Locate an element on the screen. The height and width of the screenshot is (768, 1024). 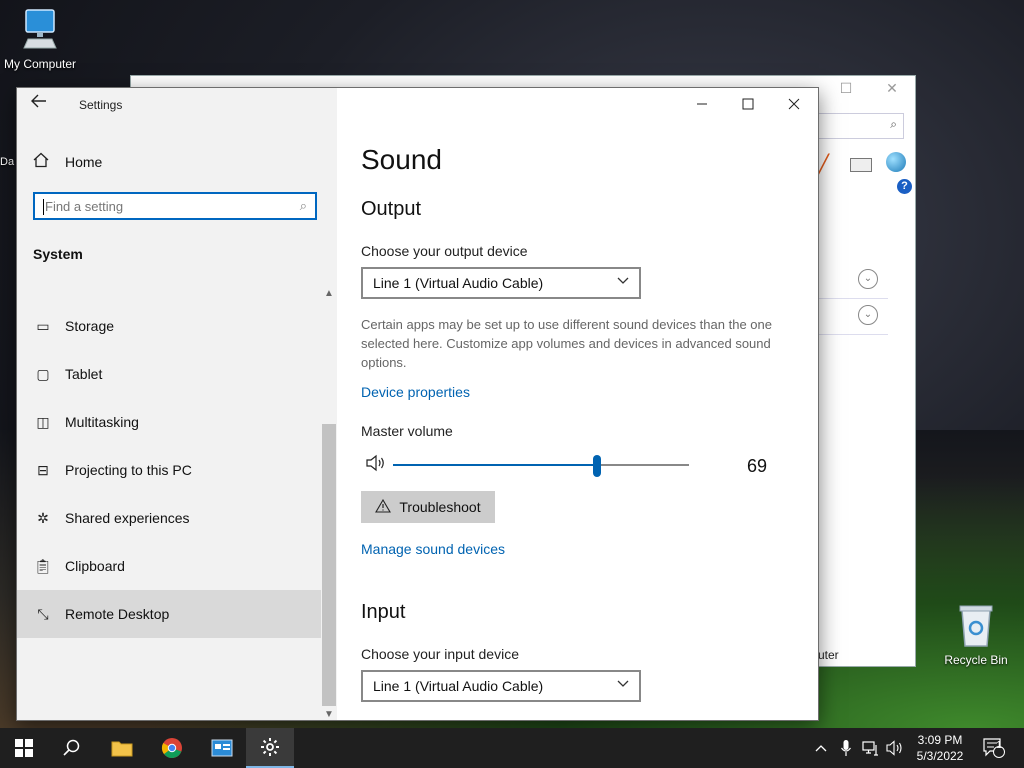
troubleshoot-label: Troubleshoot is located at coordinates (440, 507).